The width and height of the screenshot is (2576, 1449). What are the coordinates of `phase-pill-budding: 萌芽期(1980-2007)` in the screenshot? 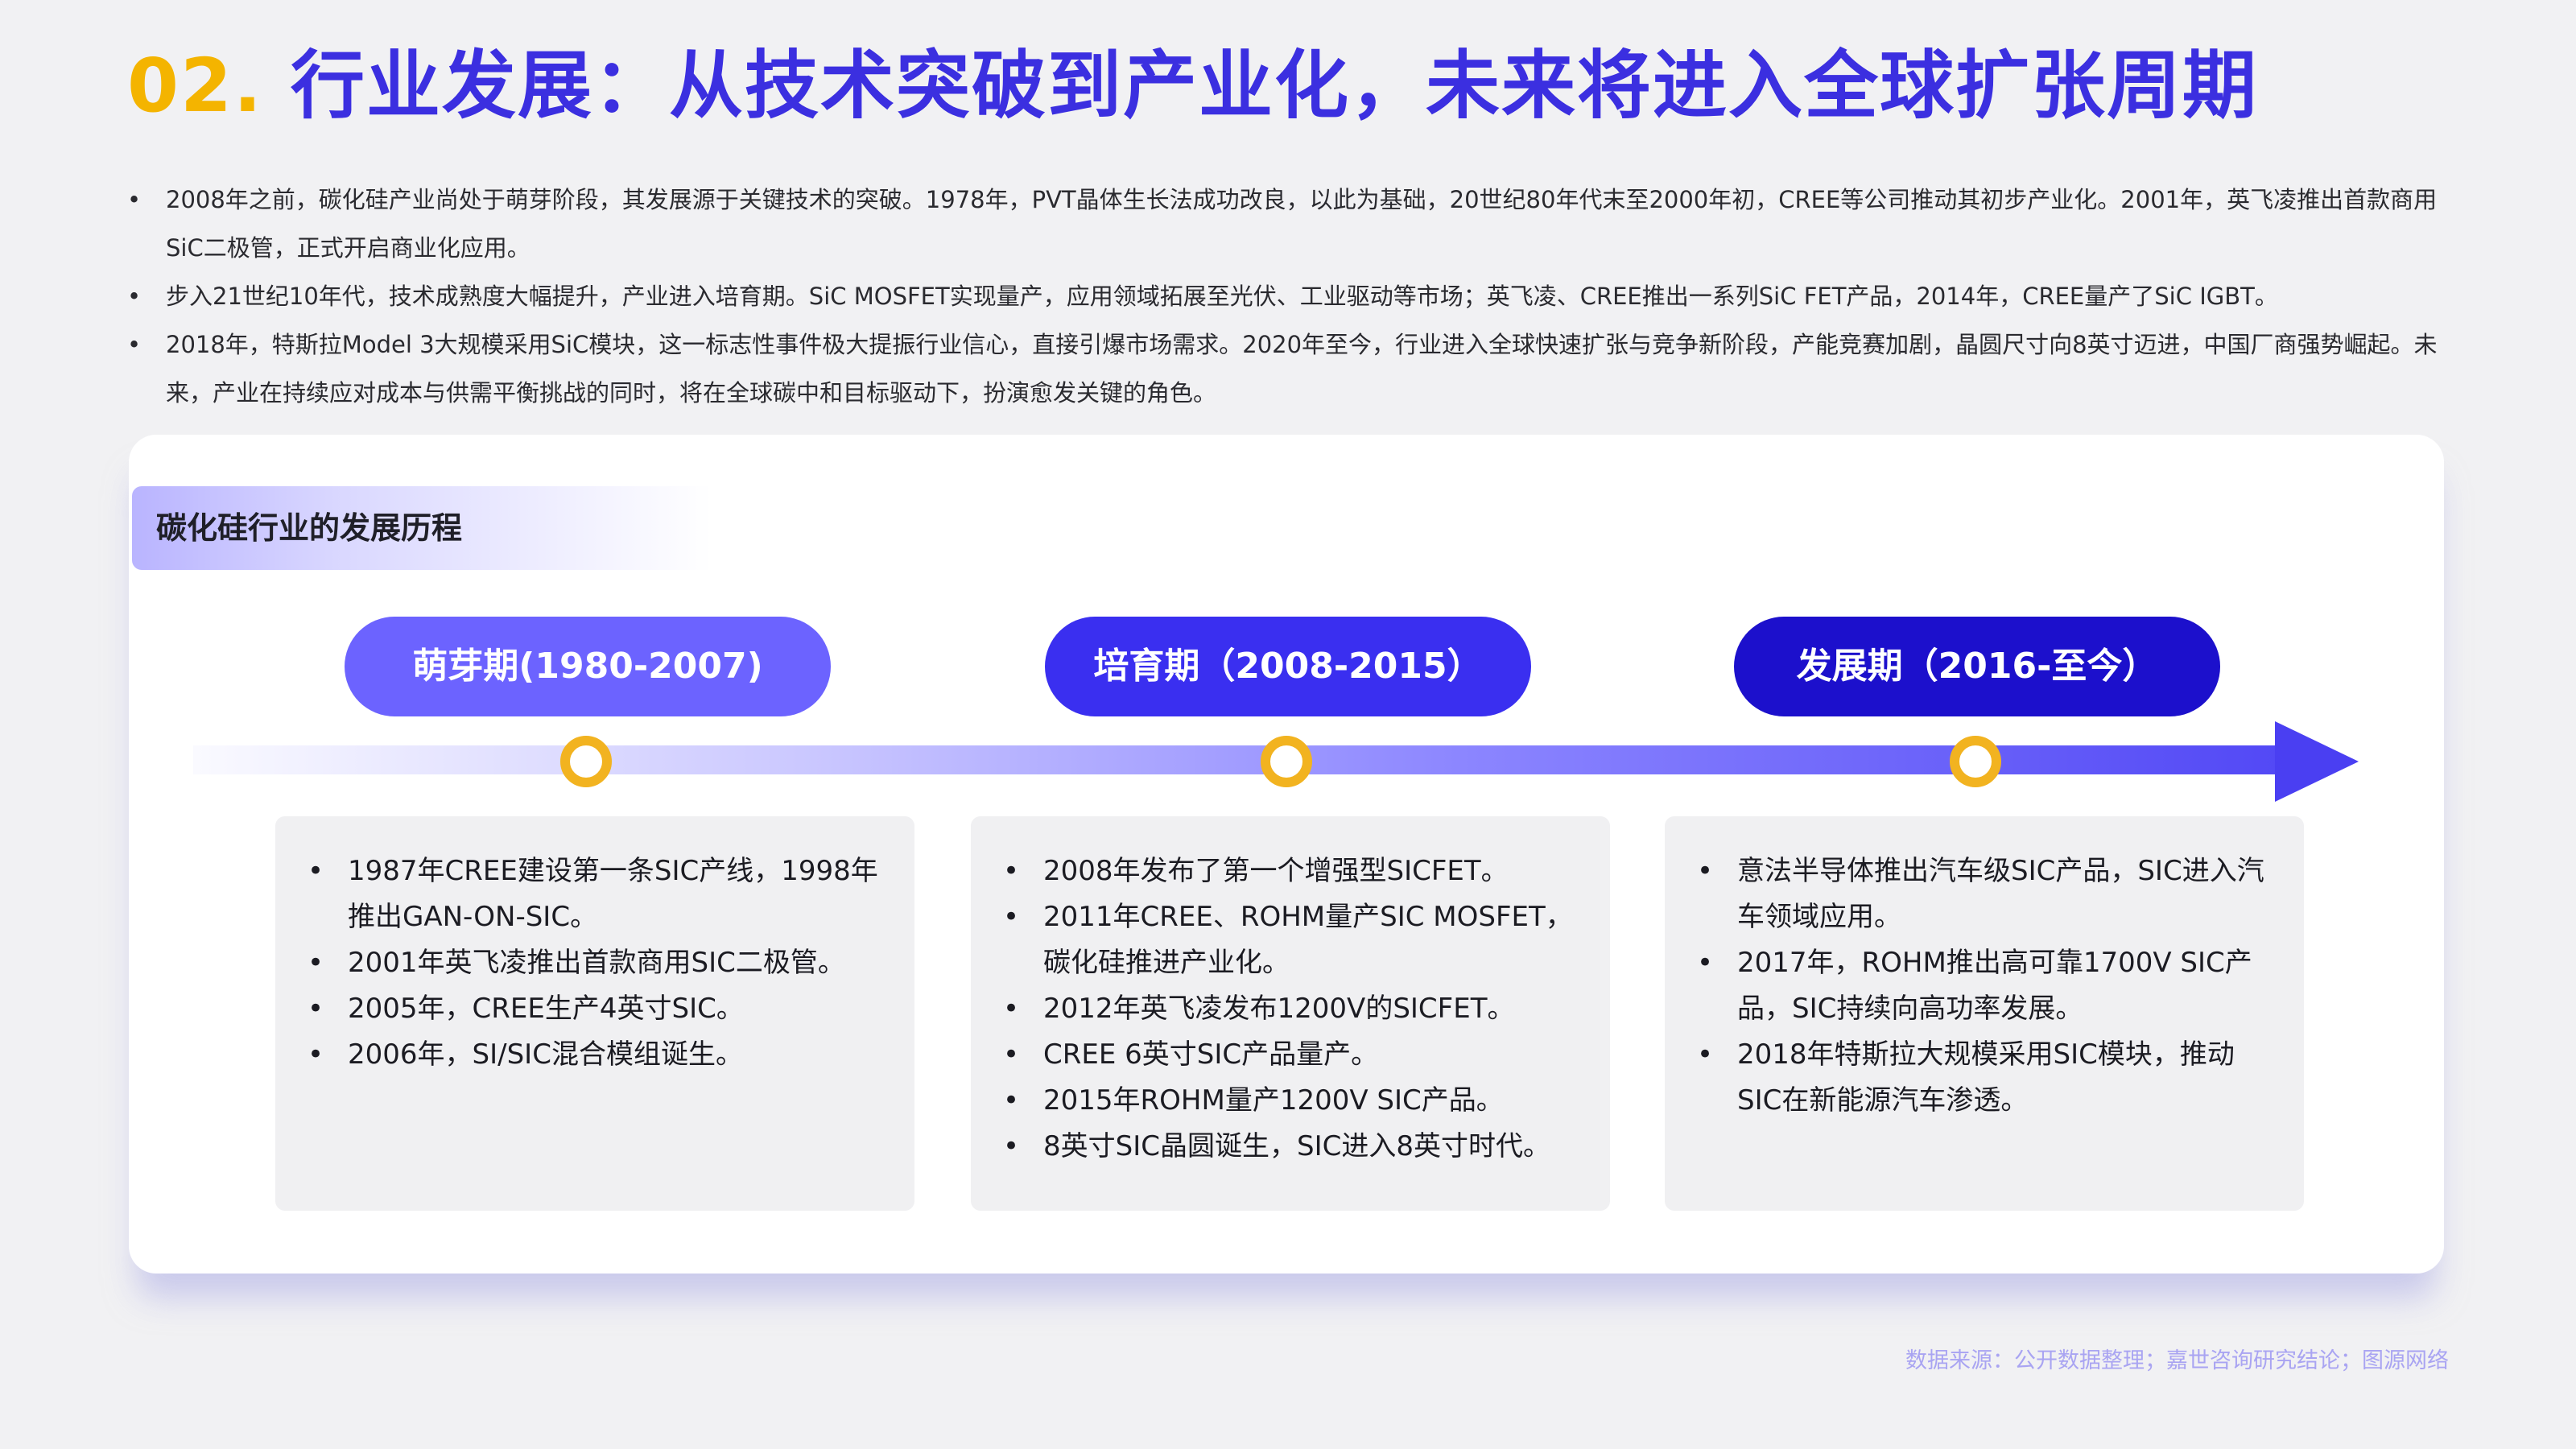 It's located at (588, 666).